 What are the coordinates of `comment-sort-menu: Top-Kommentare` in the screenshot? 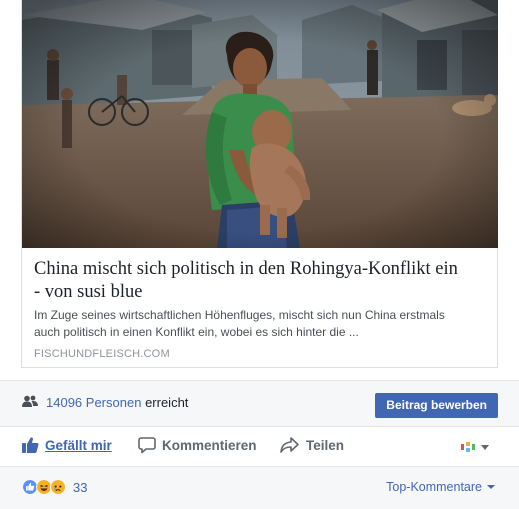 It's located at (440, 487).